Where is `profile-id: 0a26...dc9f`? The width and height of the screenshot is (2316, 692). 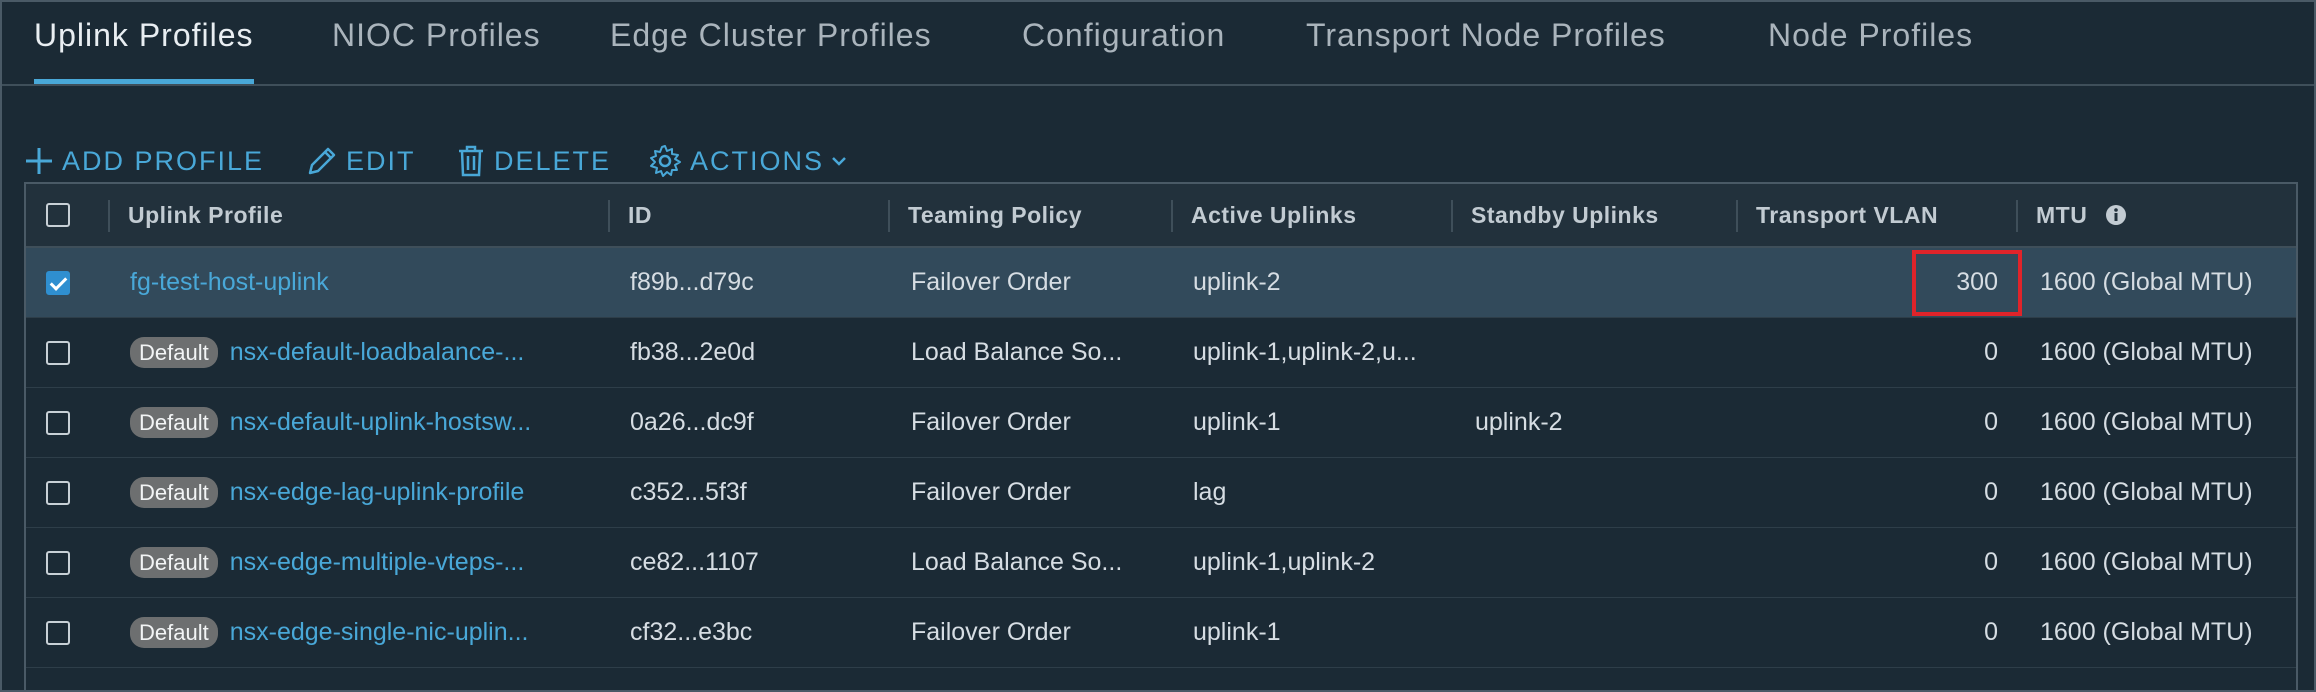 profile-id: 0a26...dc9f is located at coordinates (692, 422).